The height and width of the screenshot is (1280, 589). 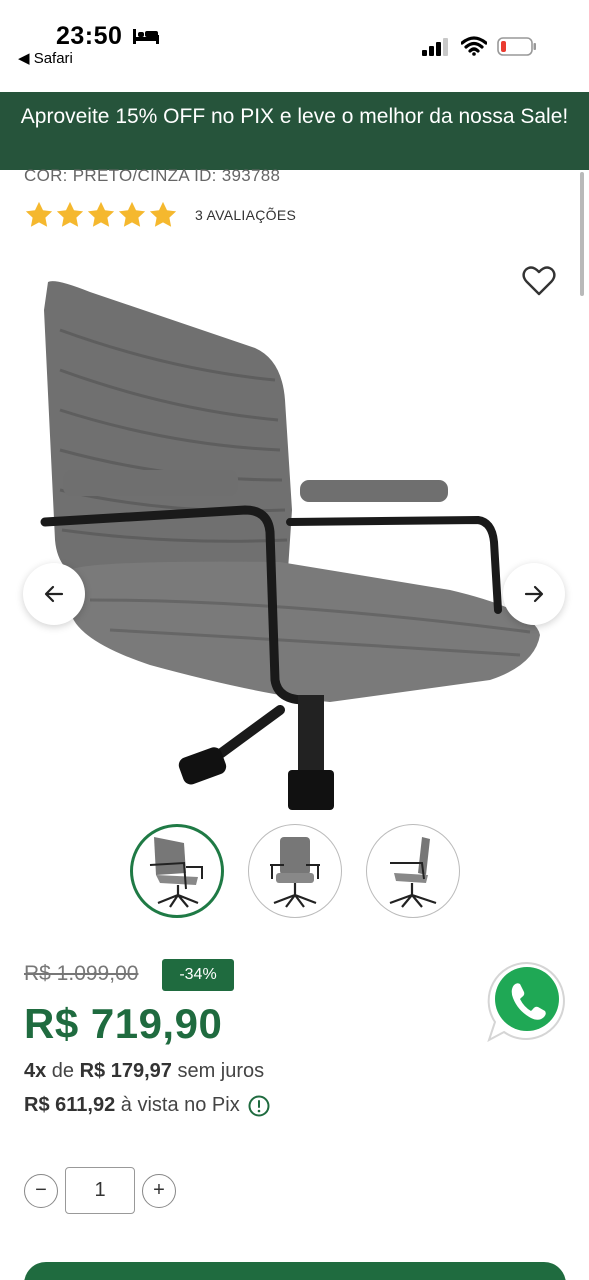 What do you see at coordinates (177, 1105) in the screenshot?
I see `pix-suffix: à vista no Pix` at bounding box center [177, 1105].